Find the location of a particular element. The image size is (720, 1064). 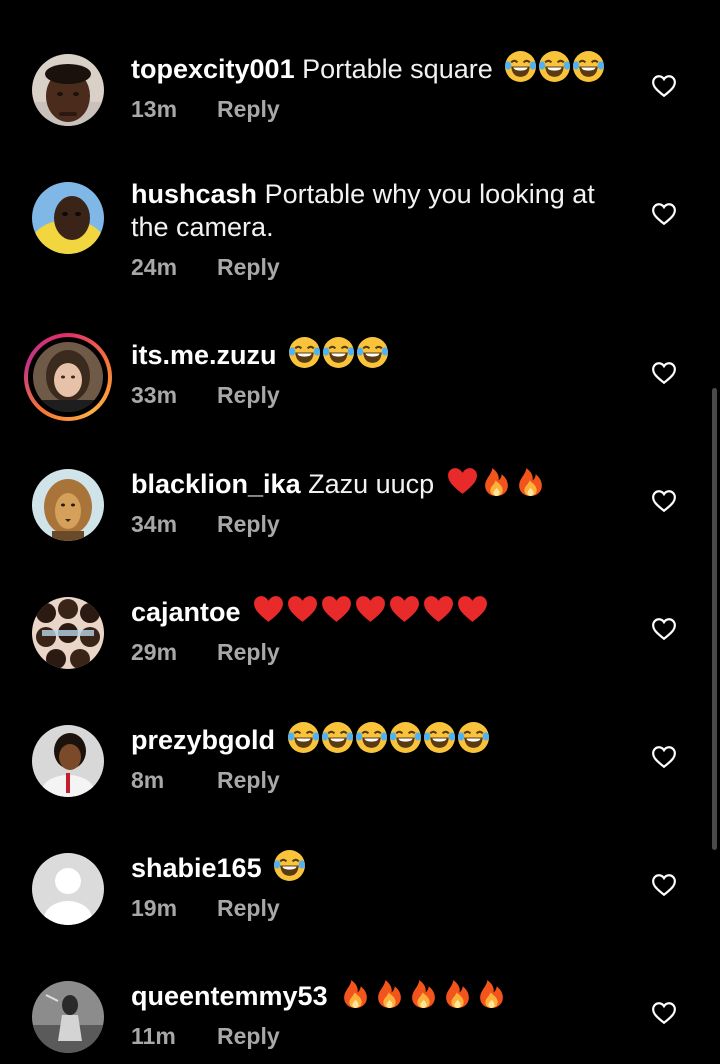

comment-text: its.me.zuzu is located at coordinates (371, 354).